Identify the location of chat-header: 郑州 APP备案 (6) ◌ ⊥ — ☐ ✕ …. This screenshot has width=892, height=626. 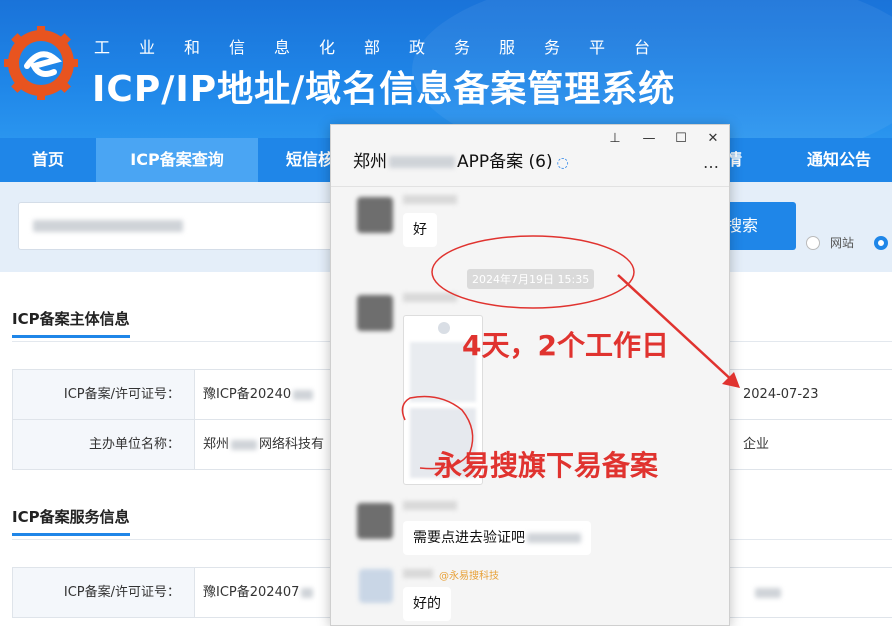
(530, 156).